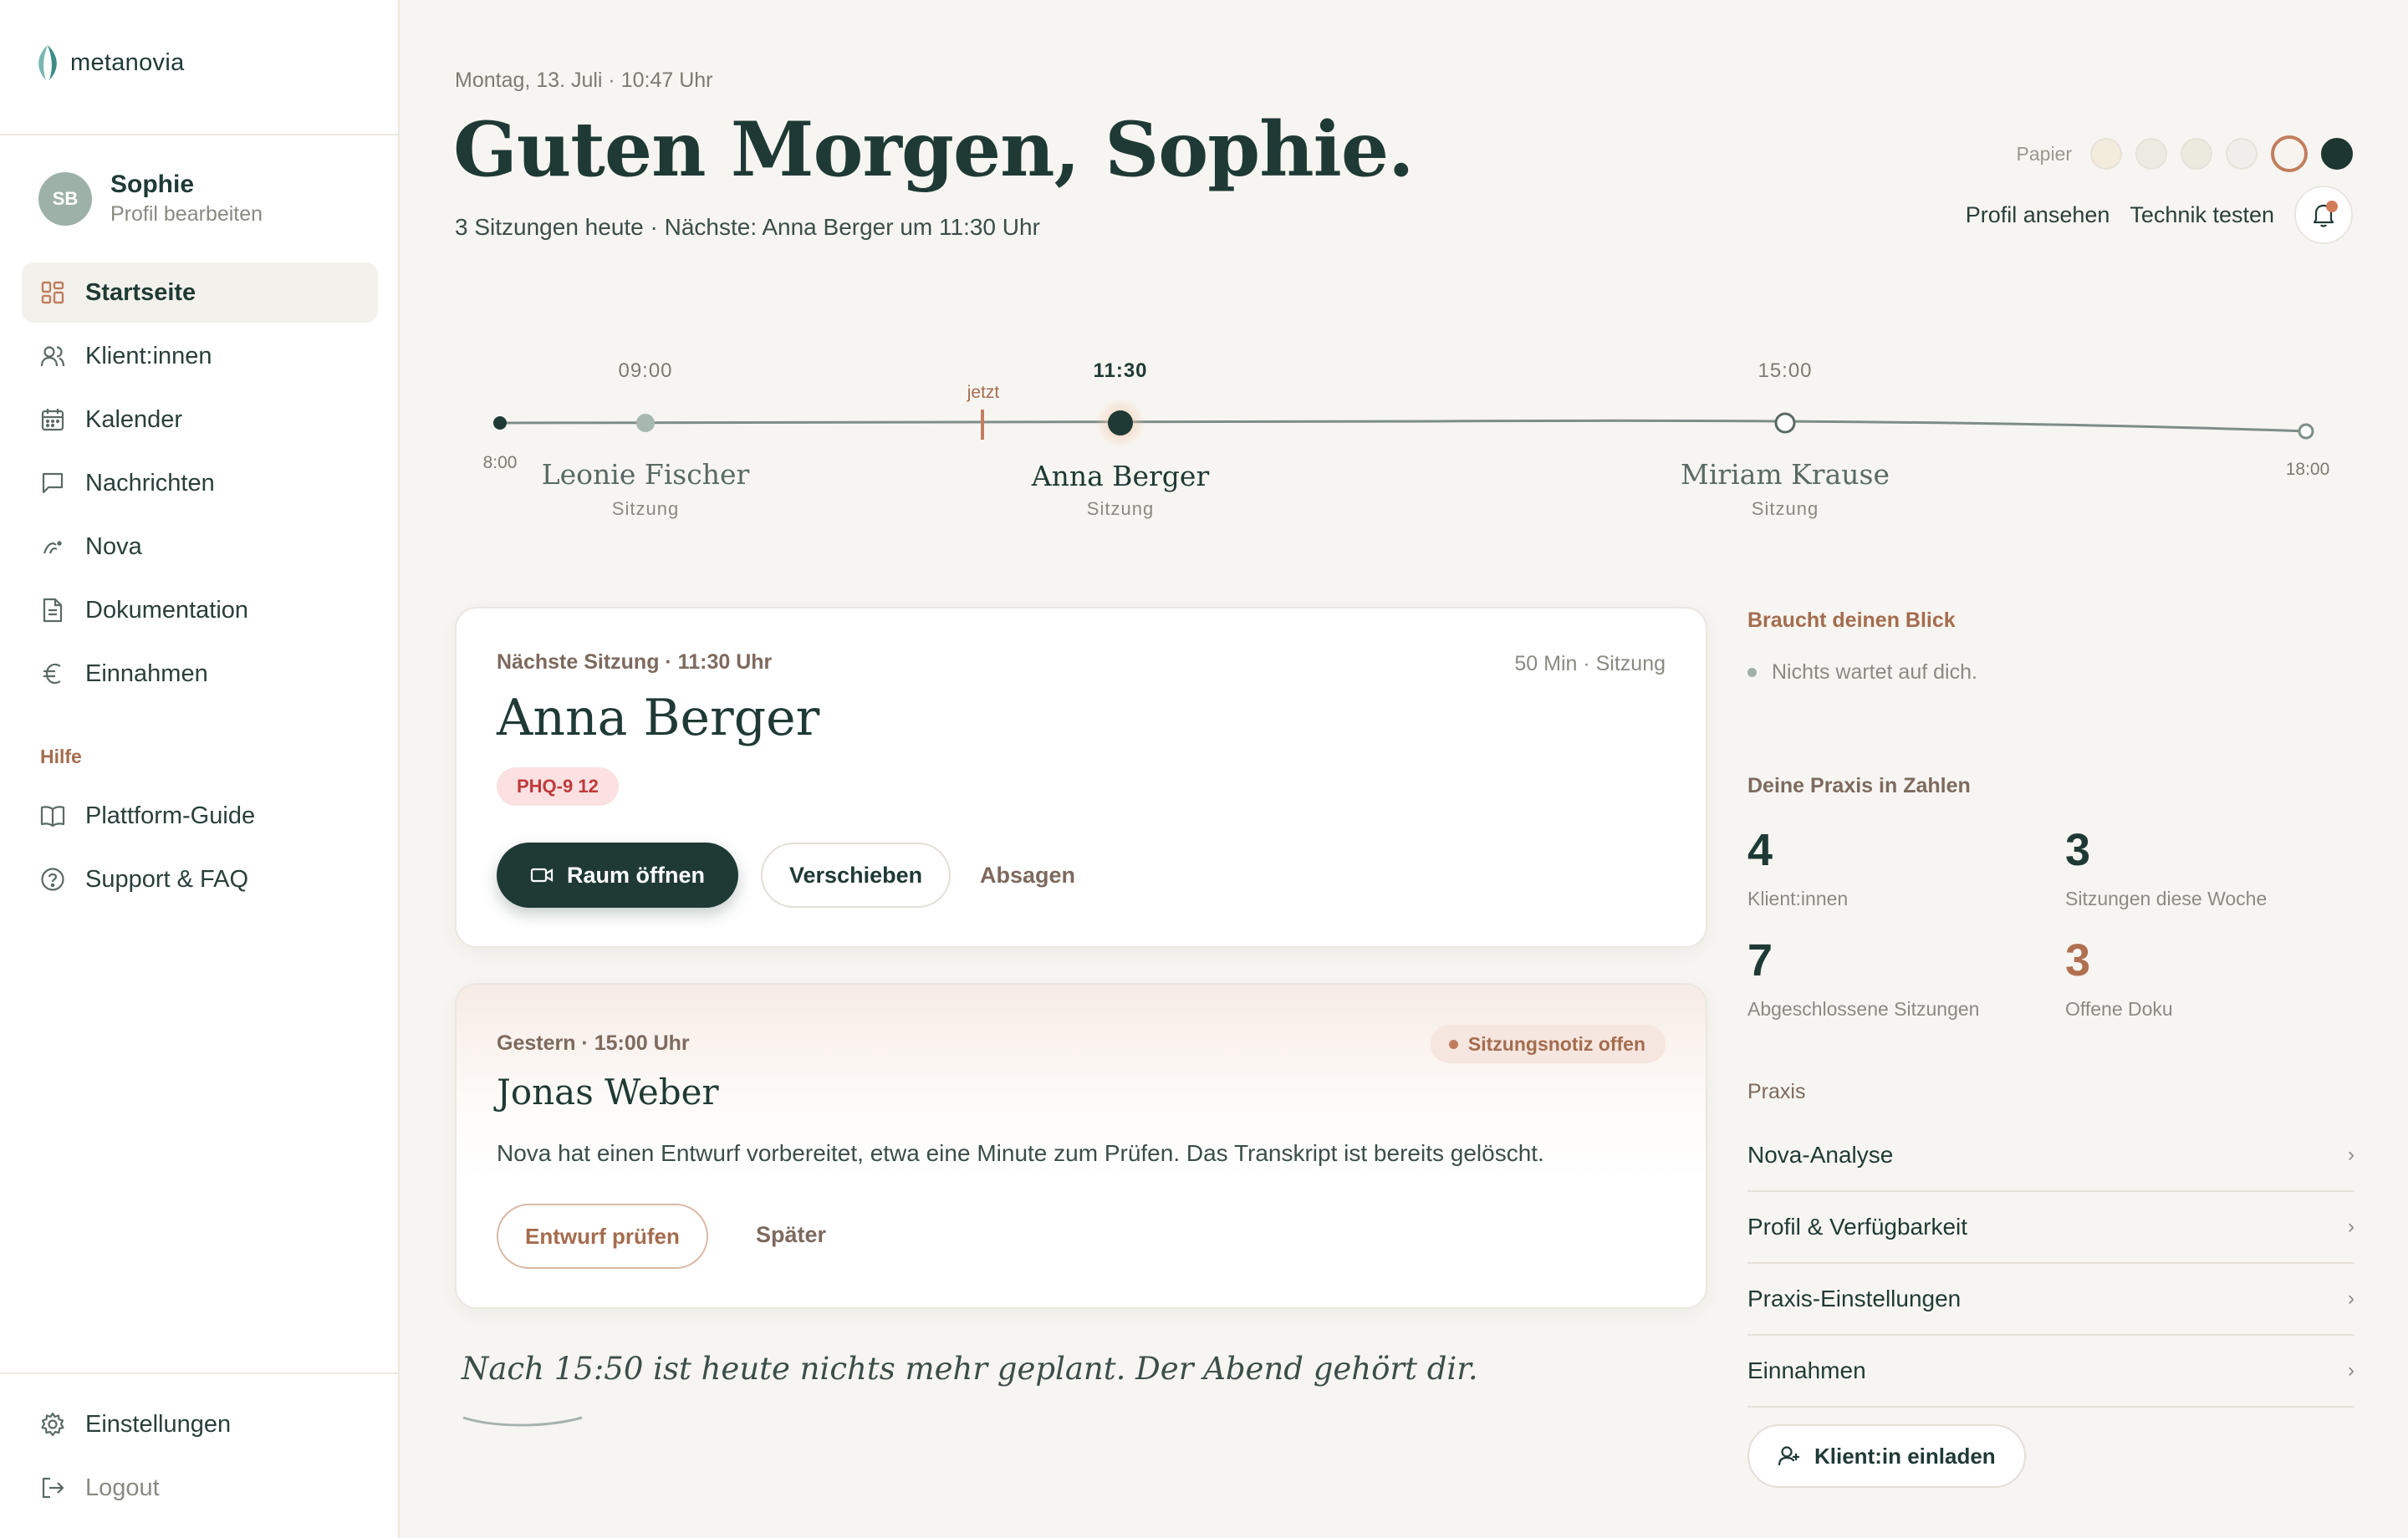 The image size is (2408, 1538). I want to click on praxis-item-einnahmen: Einnahmen ›, so click(2050, 1372).